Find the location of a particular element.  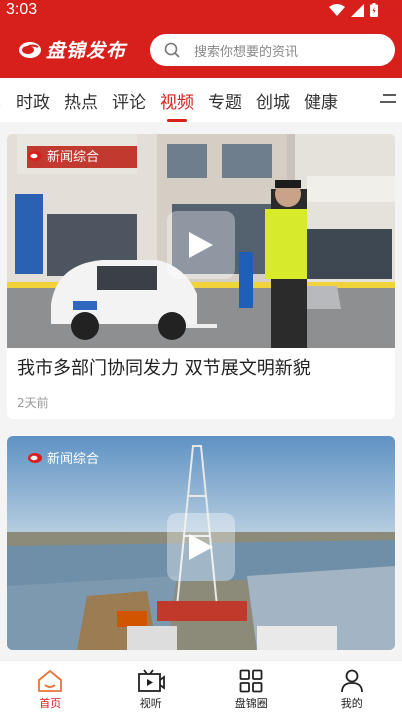

nav-circle-label: 盘锦圈 is located at coordinates (251, 703).